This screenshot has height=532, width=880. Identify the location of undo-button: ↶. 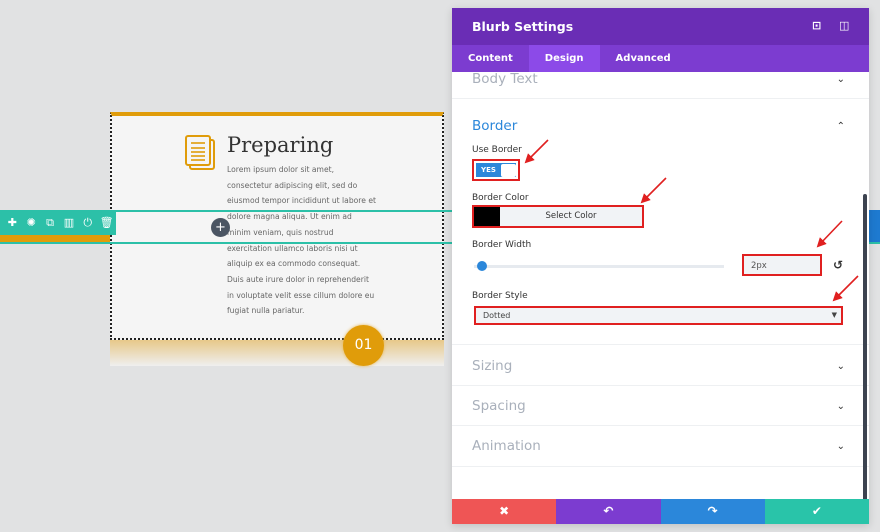
(608, 511).